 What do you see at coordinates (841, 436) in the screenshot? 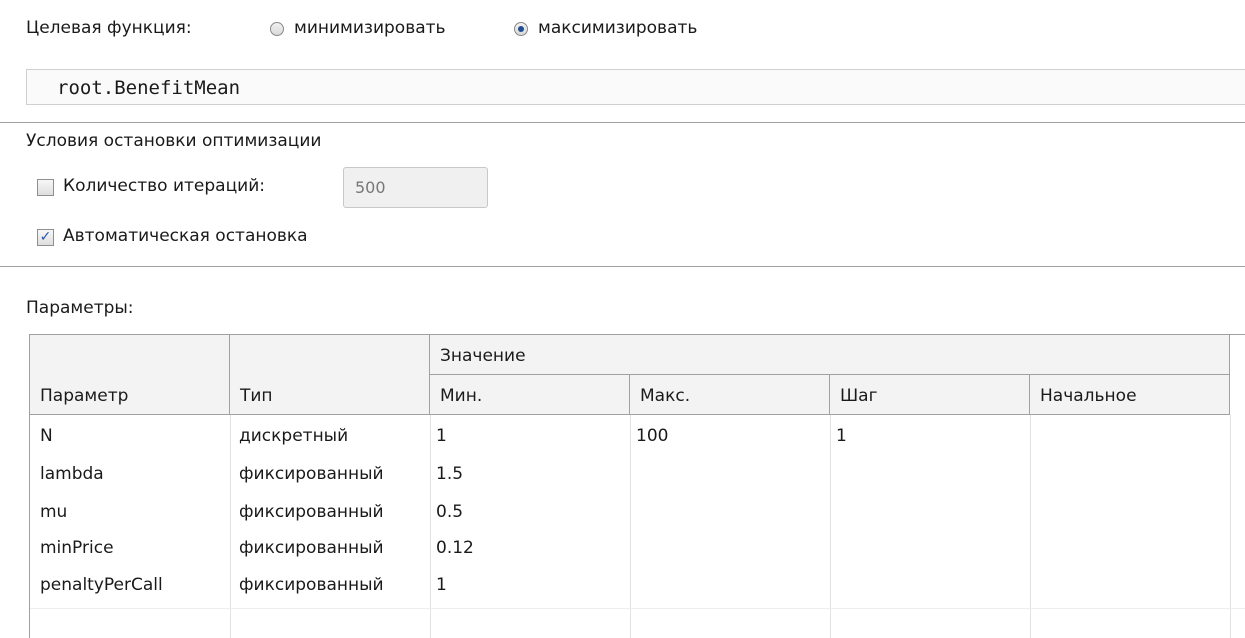
I see `cell-step: 1` at bounding box center [841, 436].